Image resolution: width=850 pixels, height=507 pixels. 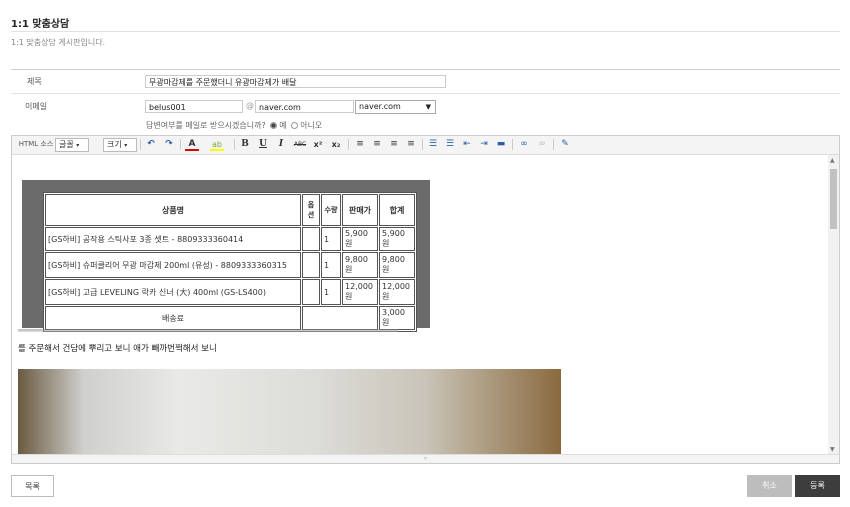 I want to click on align-left-icon: ≡, so click(x=360, y=144).